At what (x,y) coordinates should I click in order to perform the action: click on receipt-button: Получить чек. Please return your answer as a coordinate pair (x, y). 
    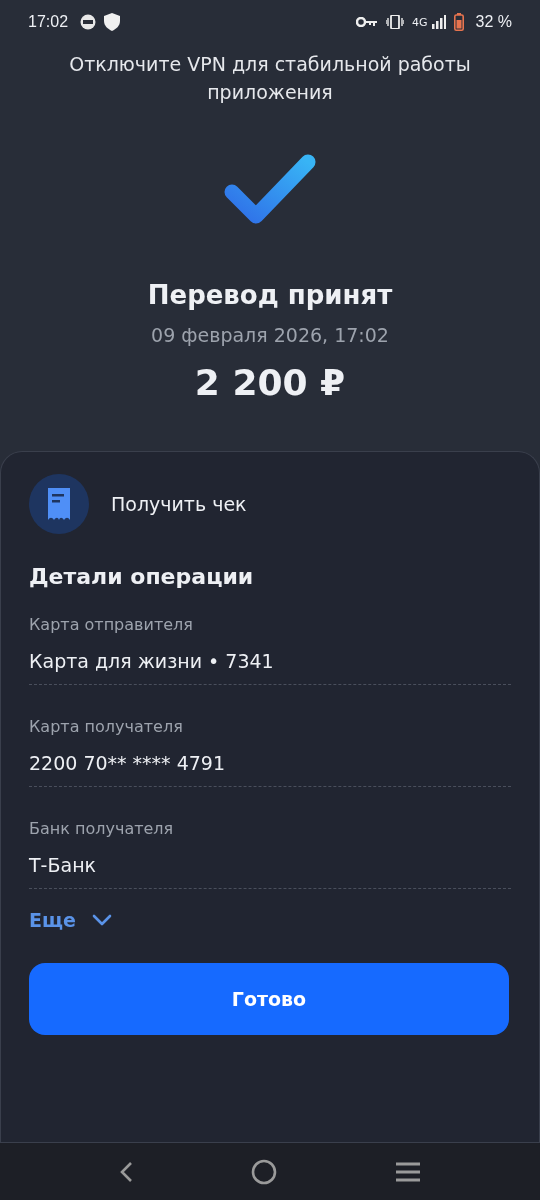
    Looking at the image, I should click on (270, 504).